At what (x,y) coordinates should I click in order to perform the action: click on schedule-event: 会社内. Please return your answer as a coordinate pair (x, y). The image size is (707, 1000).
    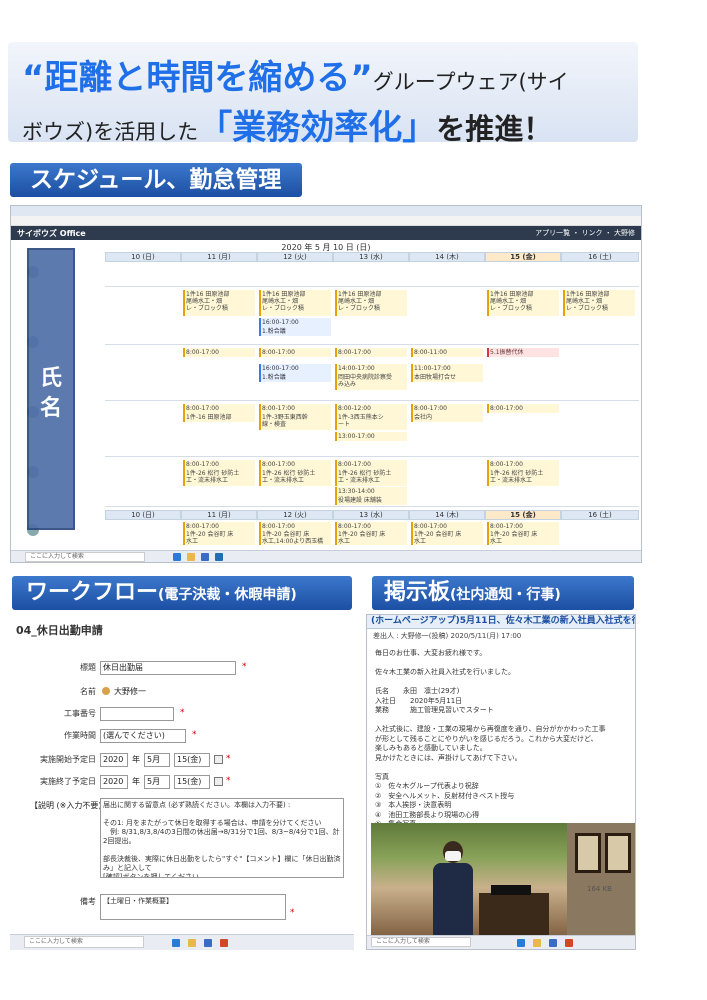
    Looking at the image, I should click on (447, 417).